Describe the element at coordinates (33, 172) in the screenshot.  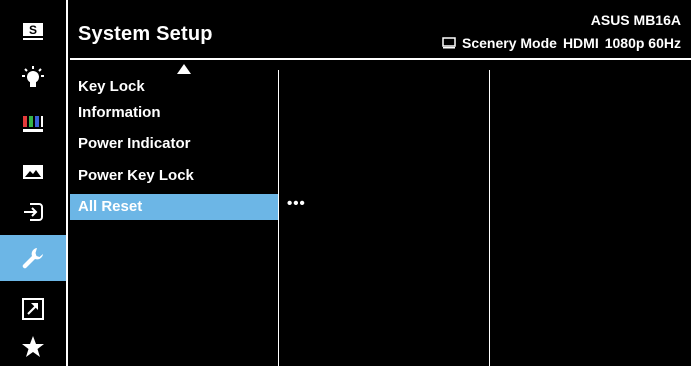
I see `mountain-image-icon` at that location.